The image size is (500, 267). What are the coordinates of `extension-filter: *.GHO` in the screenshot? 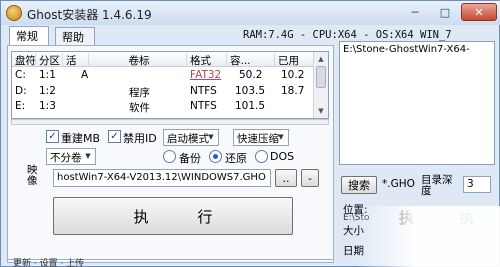 It's located at (398, 184).